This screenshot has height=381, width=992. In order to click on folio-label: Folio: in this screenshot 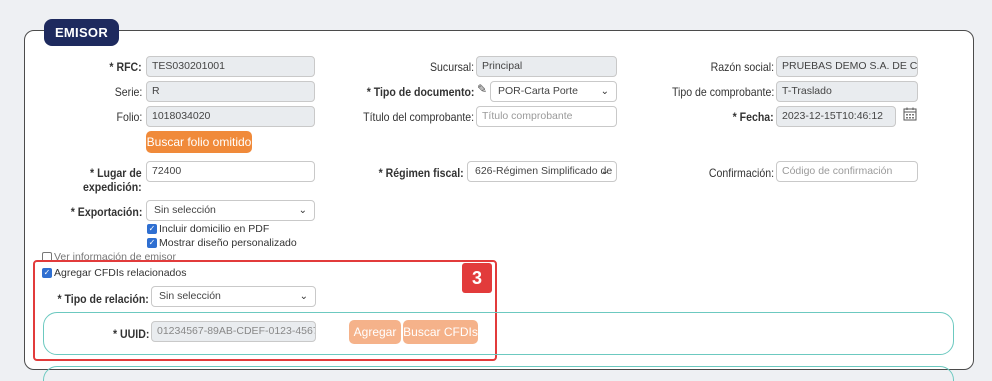, I will do `click(129, 117)`.